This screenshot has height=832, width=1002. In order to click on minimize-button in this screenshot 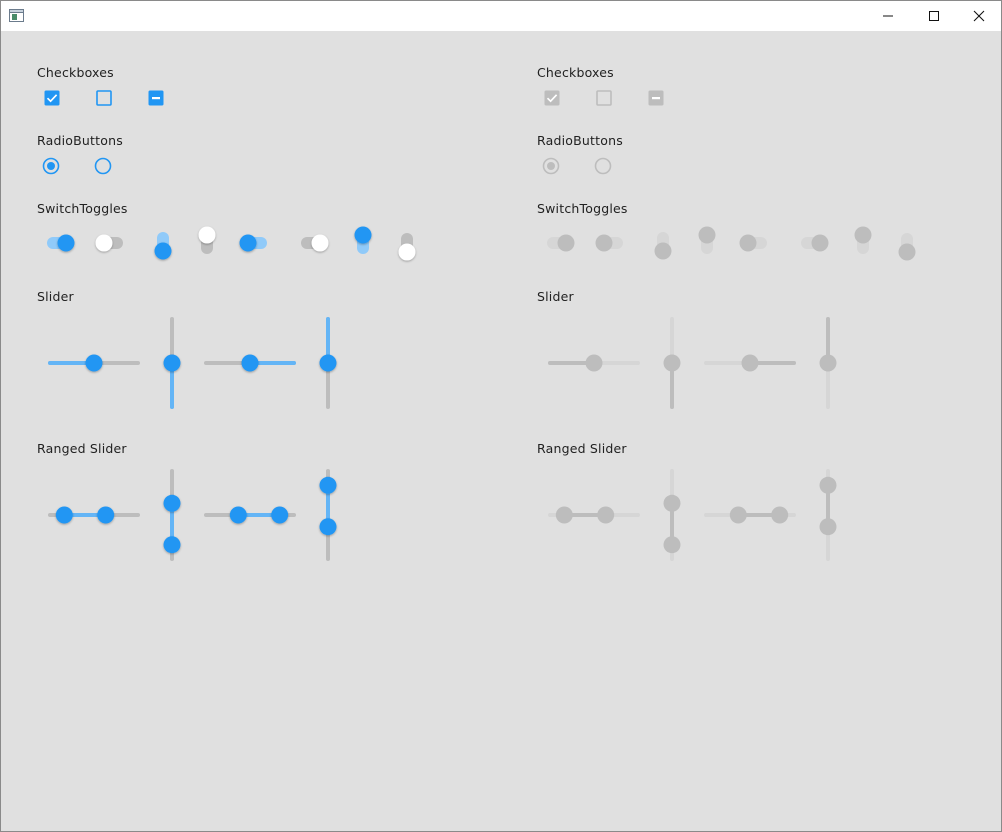, I will do `click(888, 16)`.